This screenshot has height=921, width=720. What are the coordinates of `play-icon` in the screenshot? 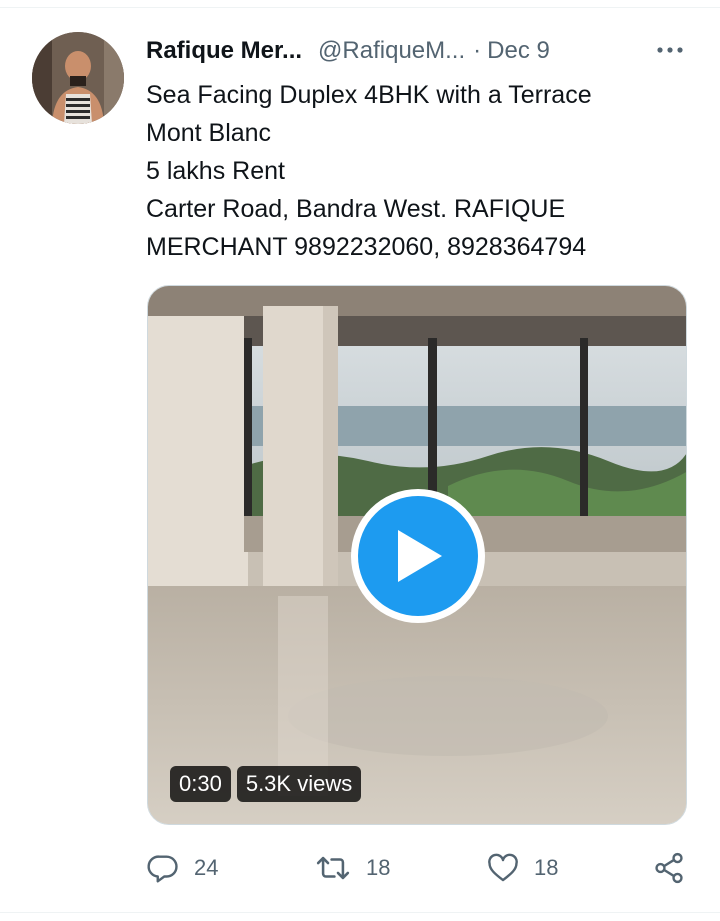 It's located at (420, 556).